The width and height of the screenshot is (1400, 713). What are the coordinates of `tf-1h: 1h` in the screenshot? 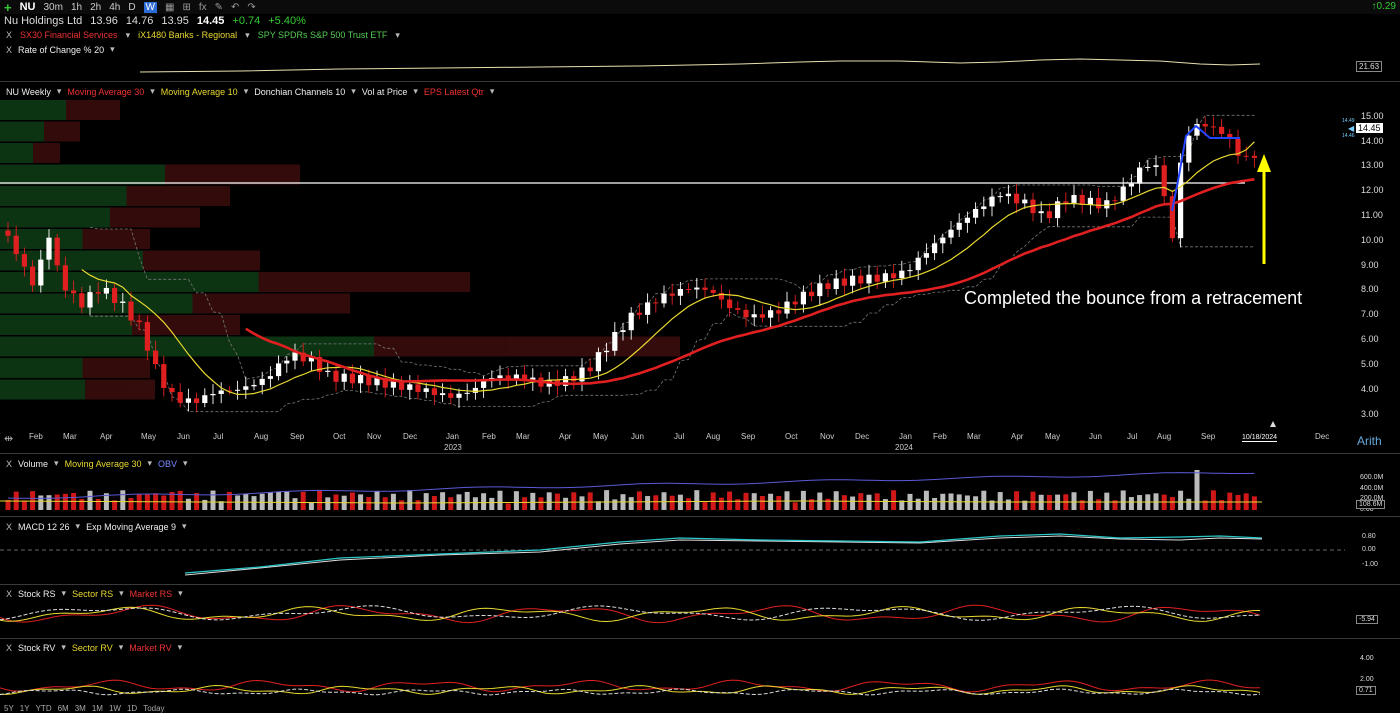 It's located at (76, 7).